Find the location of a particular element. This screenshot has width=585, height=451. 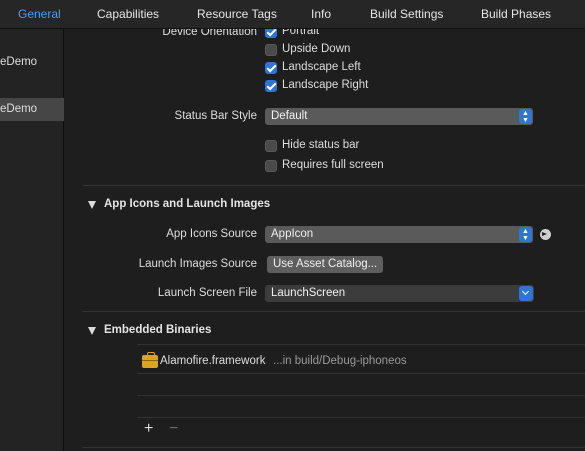

hide-status-bar-label: Hide status bar is located at coordinates (321, 145).